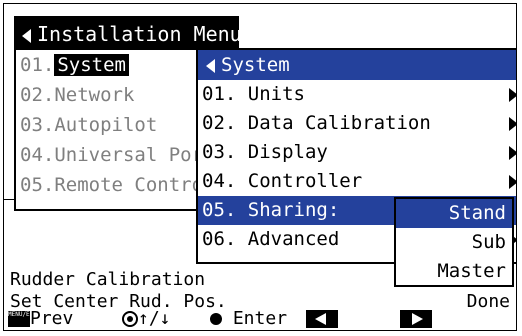 This screenshot has height=336, width=522. Describe the element at coordinates (40, 319) in the screenshot. I see `prev-key-guide: MENU/ESCPrev` at that location.